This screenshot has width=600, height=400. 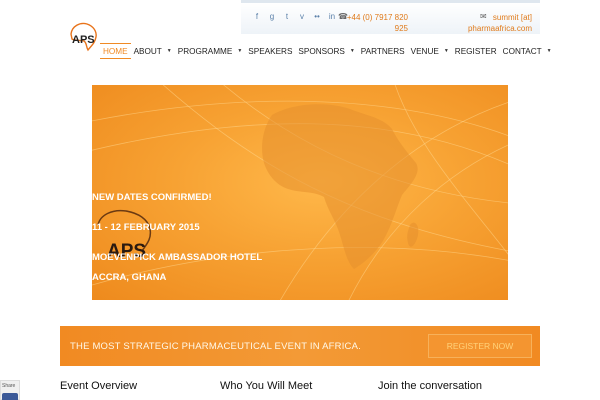 What do you see at coordinates (424, 51) in the screenshot?
I see `nav-venue-label: VENUE` at bounding box center [424, 51].